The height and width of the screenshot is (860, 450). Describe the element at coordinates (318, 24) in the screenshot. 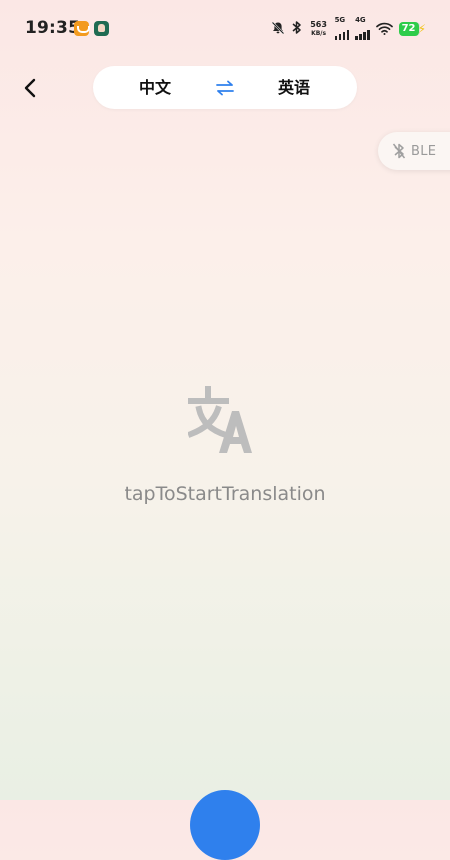

I see `network-speed-value: 563` at that location.